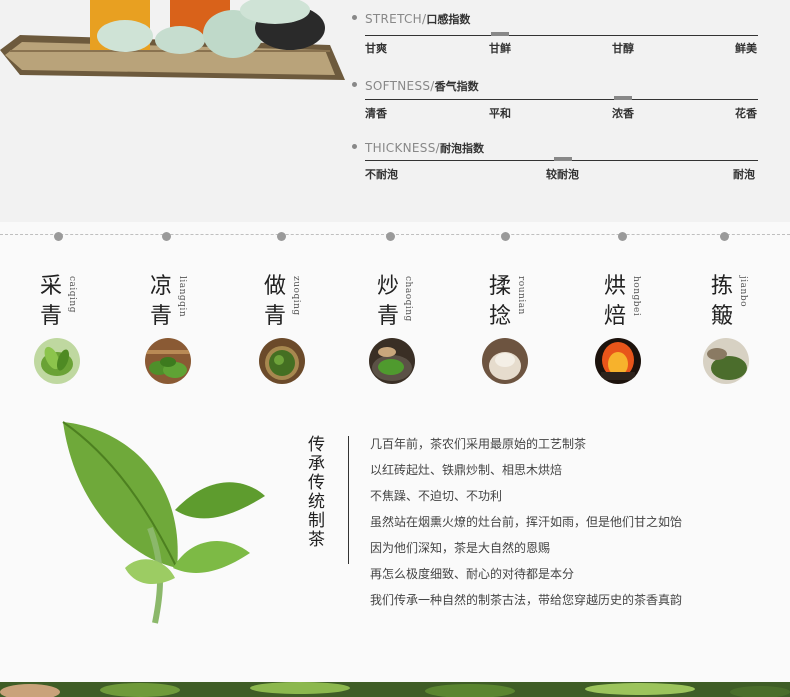 Image resolution: width=790 pixels, height=697 pixels. What do you see at coordinates (275, 301) in the screenshot?
I see `step-title: 做青` at bounding box center [275, 301].